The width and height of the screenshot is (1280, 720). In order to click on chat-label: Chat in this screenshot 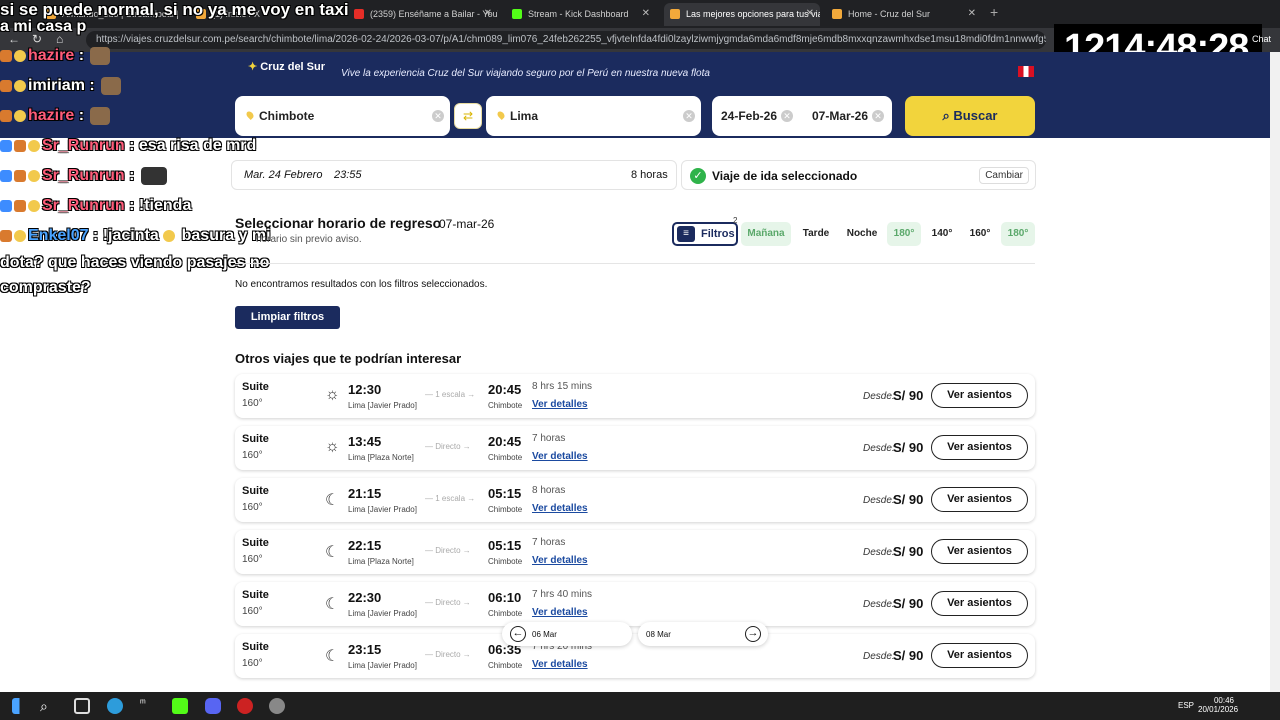, I will do `click(1261, 39)`.